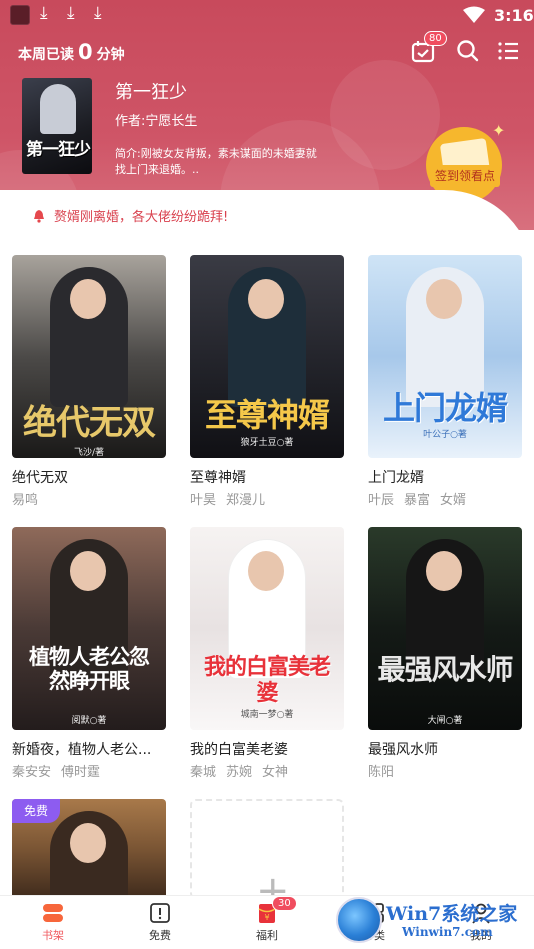  I want to click on book-tag: 苏婉, so click(239, 772).